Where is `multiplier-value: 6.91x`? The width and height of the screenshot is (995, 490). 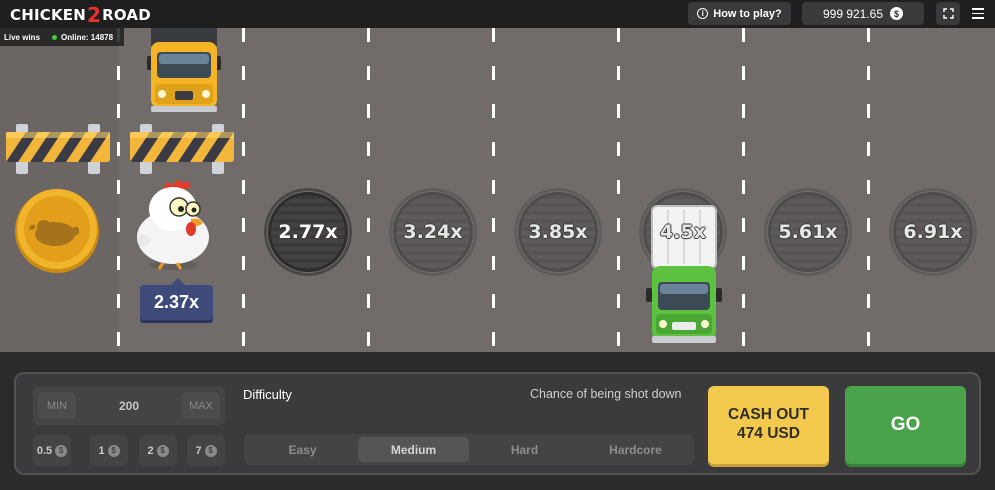 multiplier-value: 6.91x is located at coordinates (933, 232).